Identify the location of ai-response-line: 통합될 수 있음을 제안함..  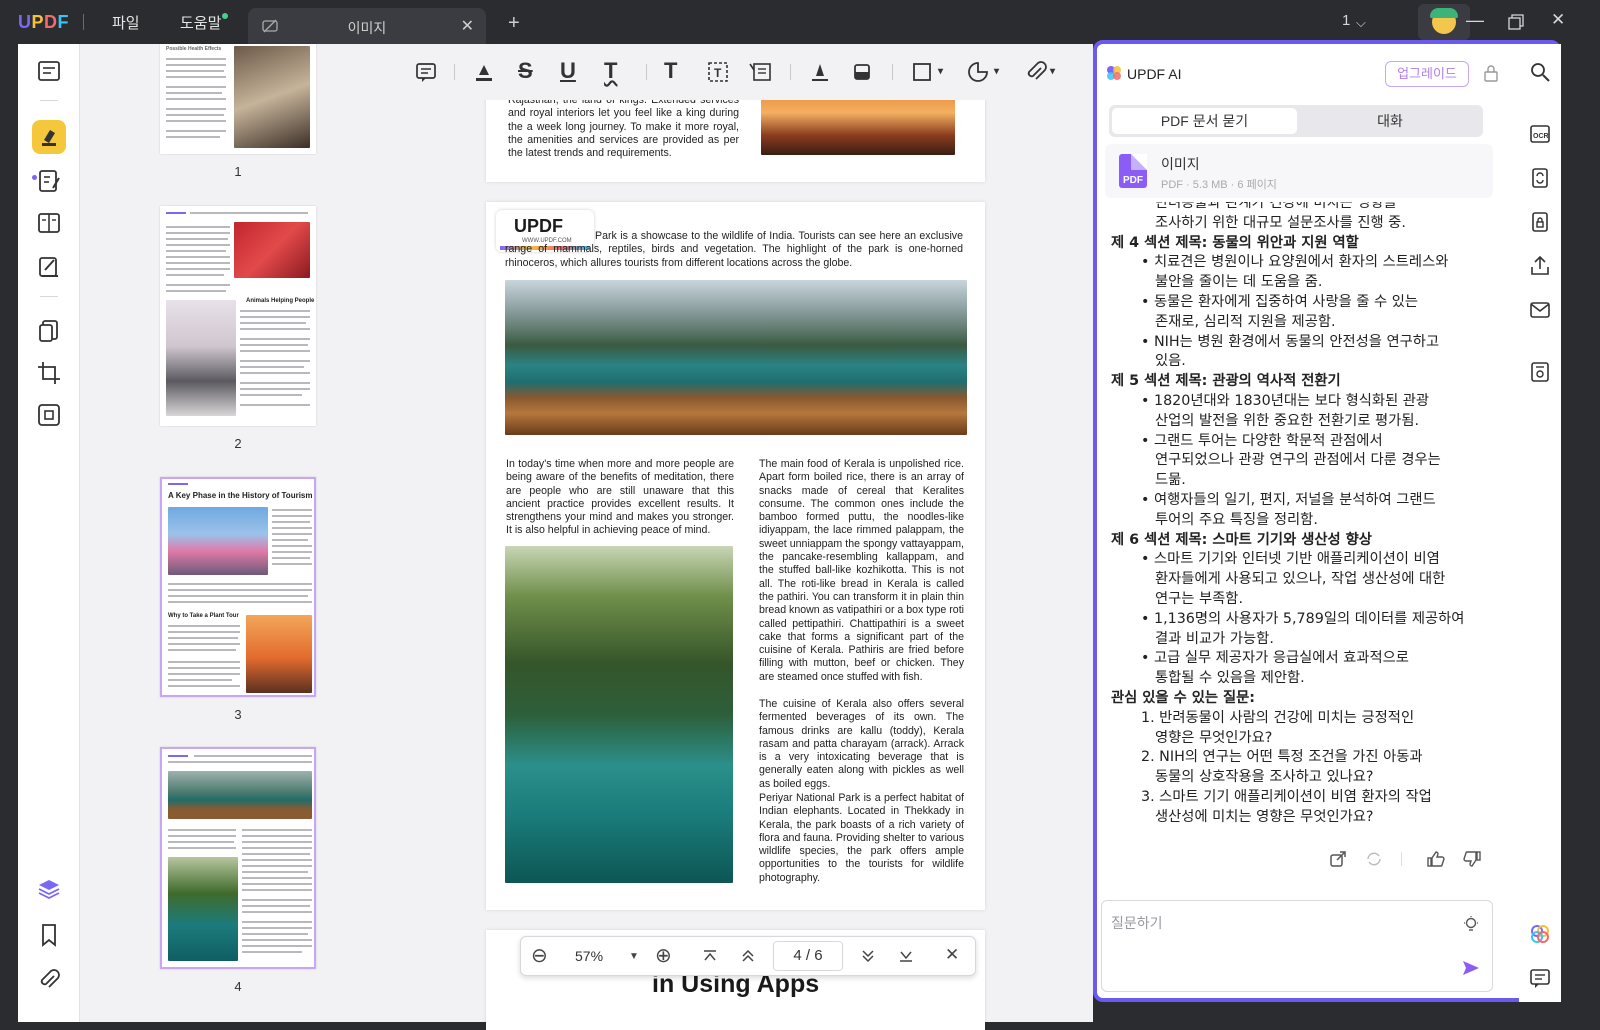
(1230, 678).